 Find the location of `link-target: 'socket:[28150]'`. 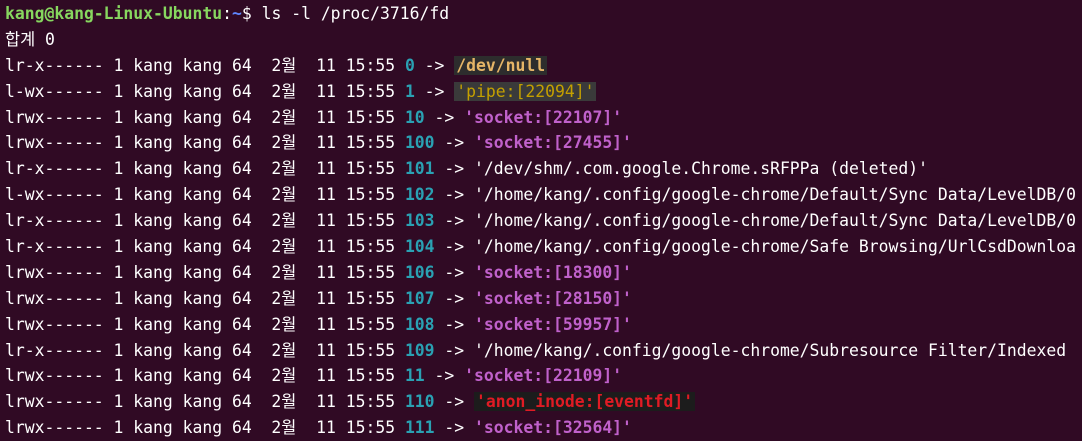

link-target: 'socket:[28150]' is located at coordinates (553, 298).